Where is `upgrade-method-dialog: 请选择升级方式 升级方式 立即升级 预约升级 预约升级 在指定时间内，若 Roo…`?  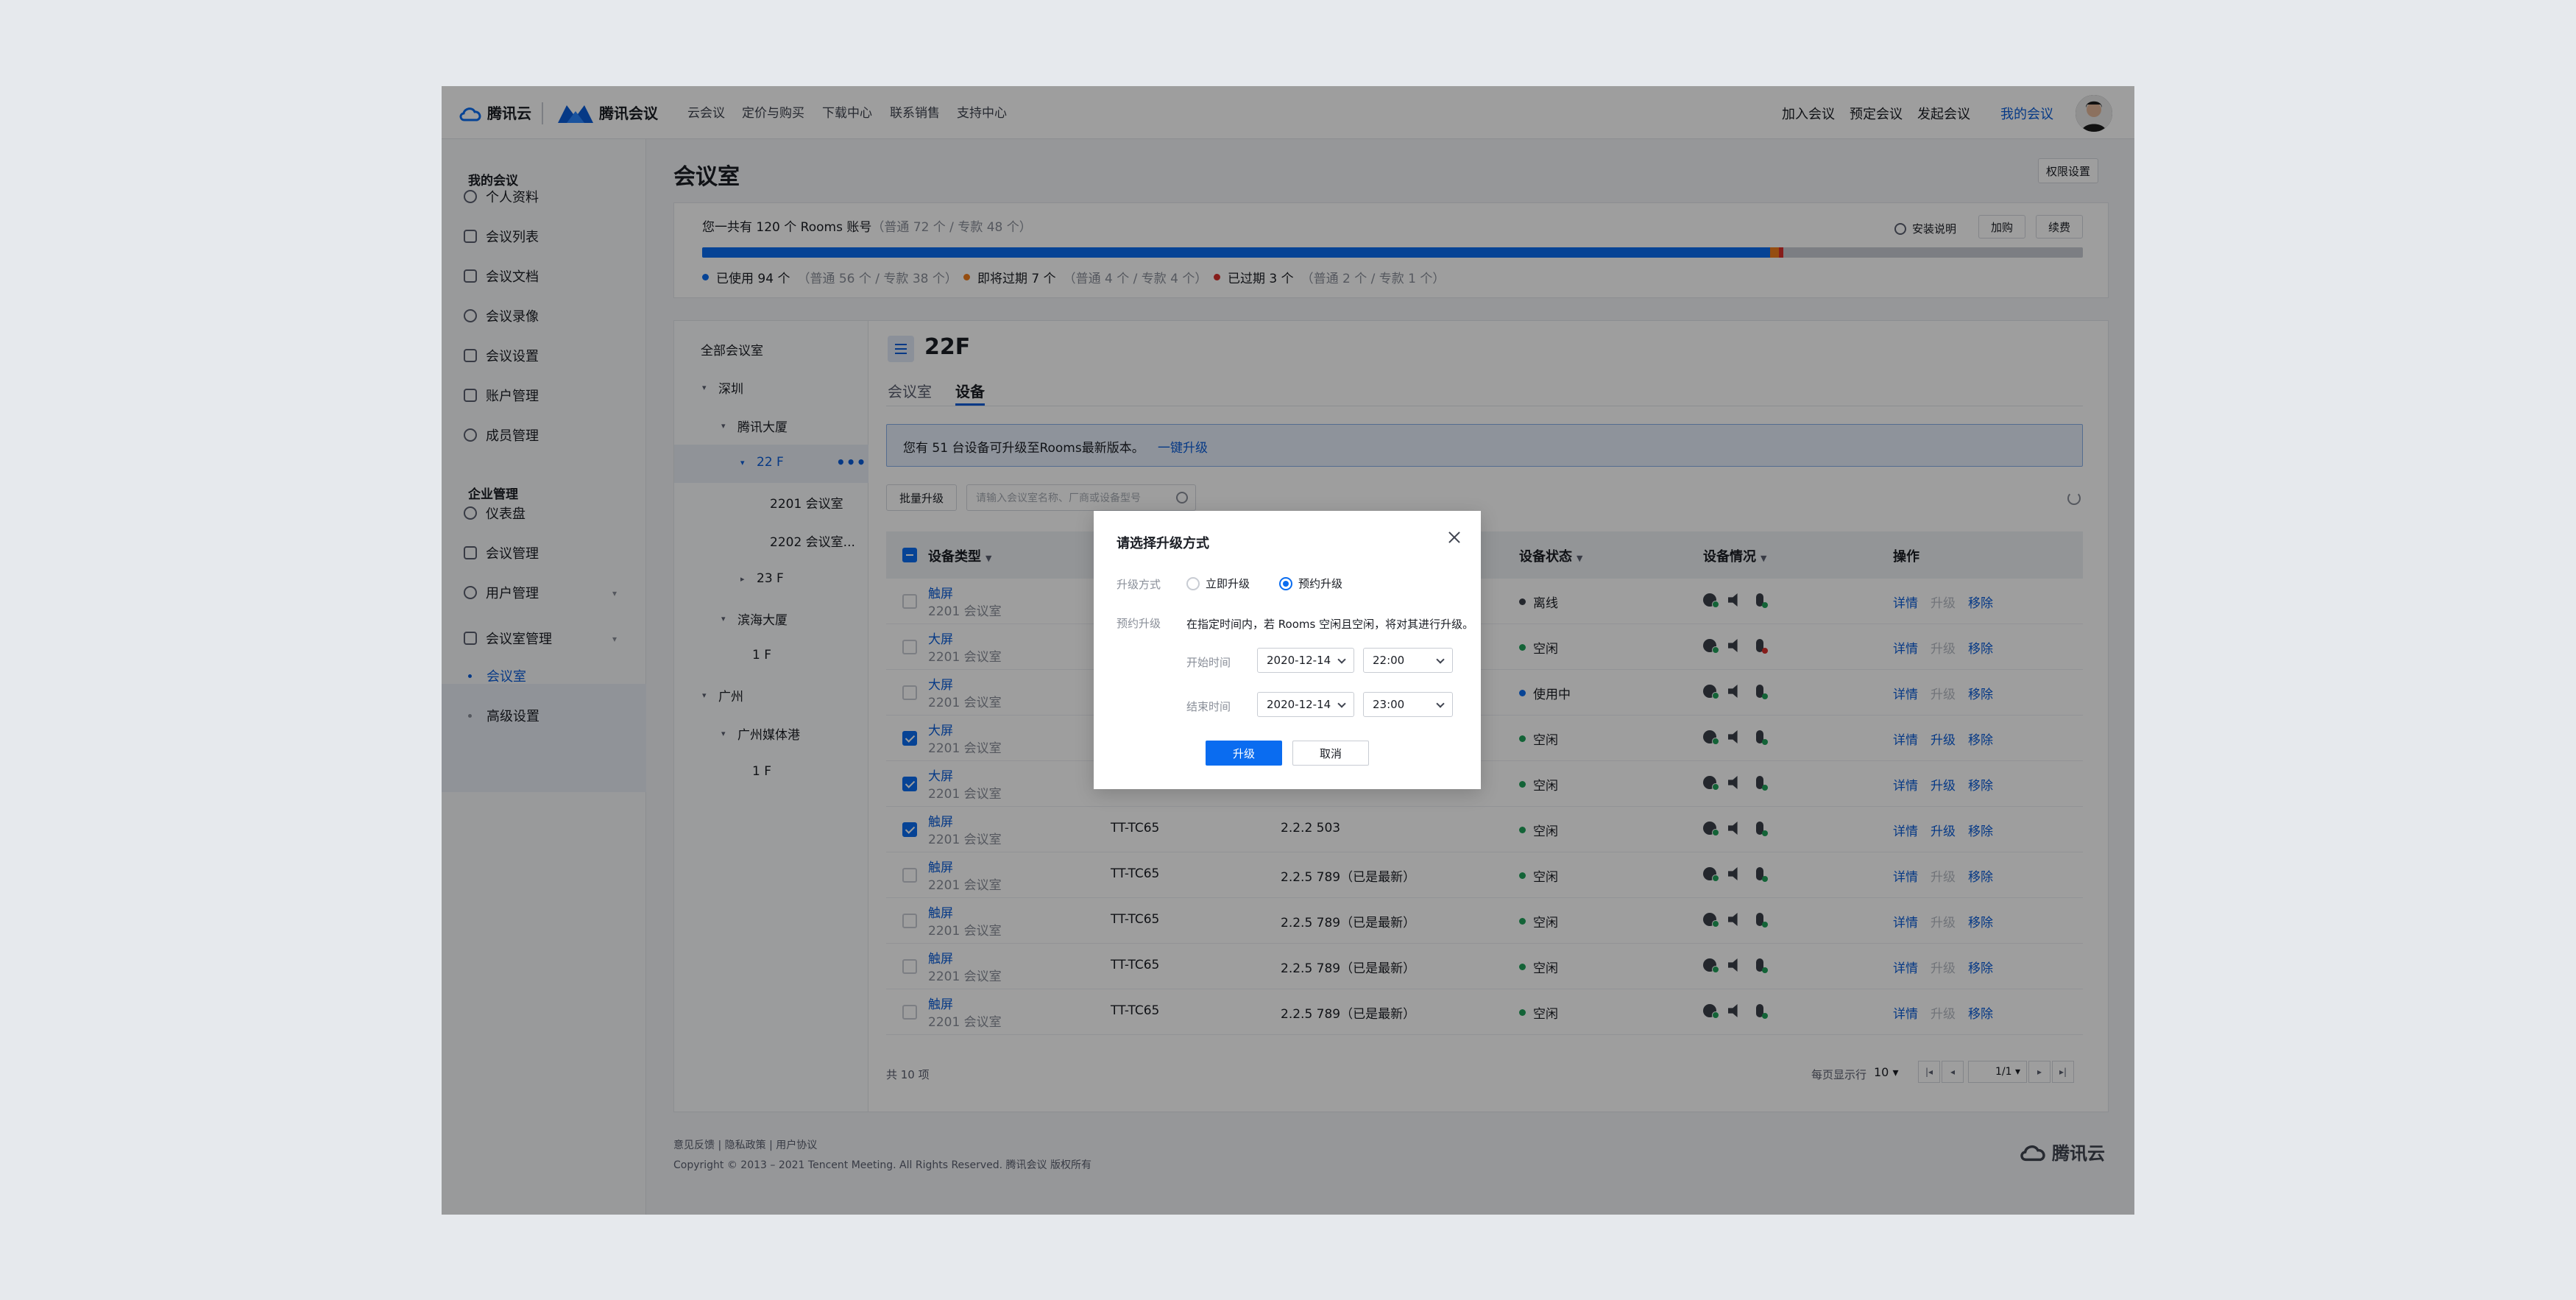
upgrade-method-dialog: 请选择升级方式 升级方式 立即升级 预约升级 预约升级 在指定时间内，若 Roo… is located at coordinates (1287, 650).